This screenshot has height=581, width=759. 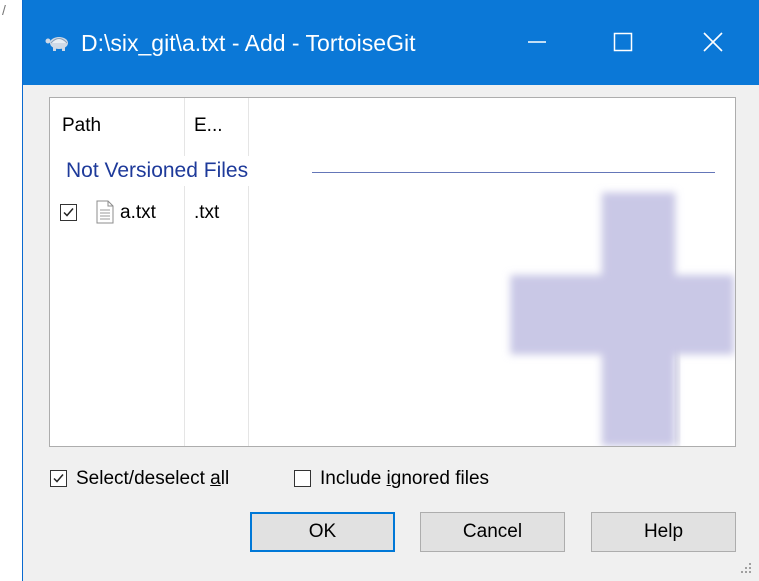 What do you see at coordinates (404, 479) in the screenshot?
I see `include-ignored-label: Include ignored files` at bounding box center [404, 479].